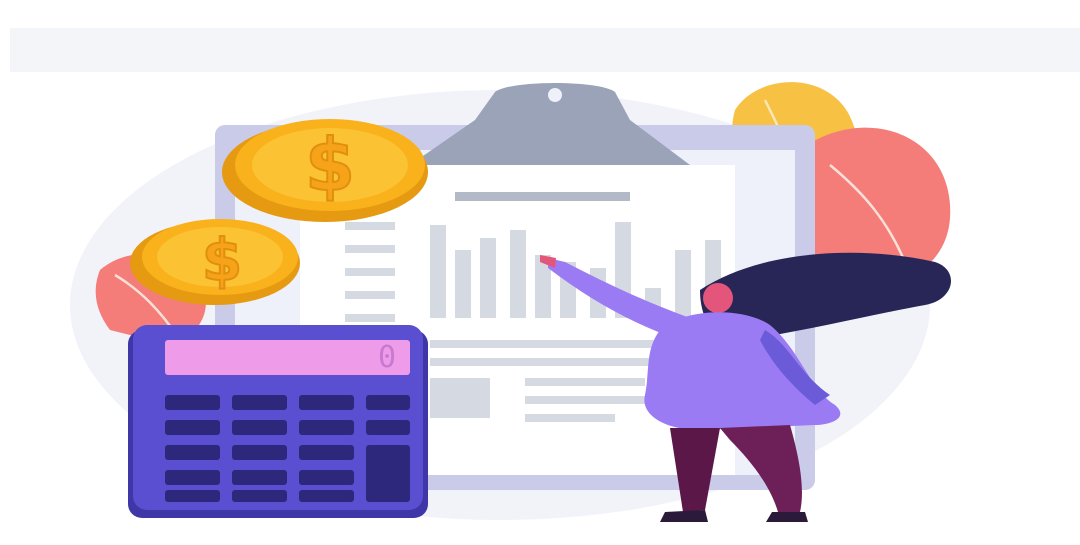 The height and width of the screenshot is (545, 1080). What do you see at coordinates (718, 298) in the screenshot?
I see `woman-face` at bounding box center [718, 298].